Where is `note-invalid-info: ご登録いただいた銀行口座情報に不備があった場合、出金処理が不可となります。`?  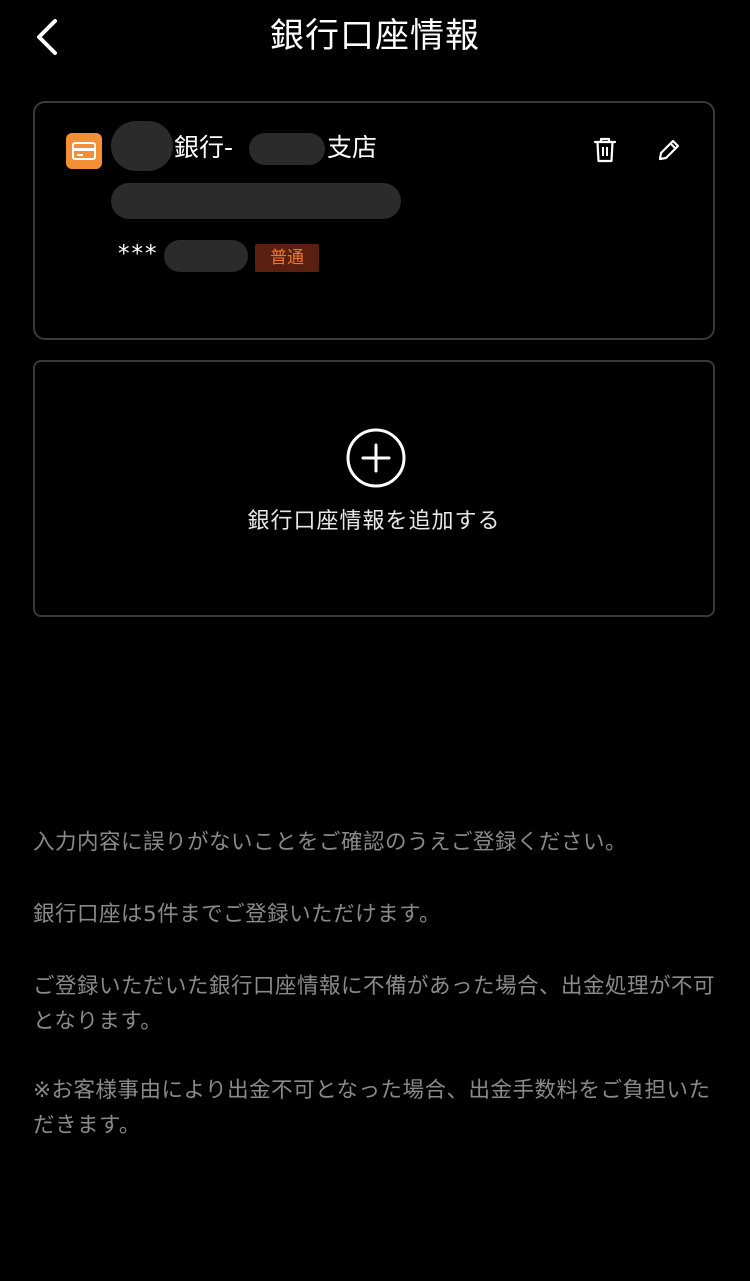 note-invalid-info: ご登録いただいた銀行口座情報に不備があった場合、出金処理が不可となります。 is located at coordinates (374, 1004).